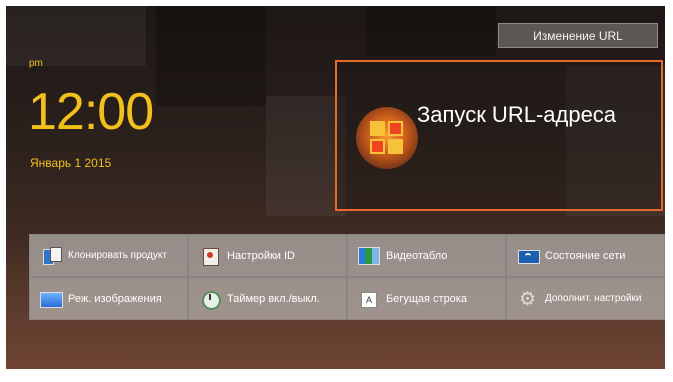 The height and width of the screenshot is (382, 673). Describe the element at coordinates (210, 256) in the screenshot. I see `id-settings-icon` at that location.